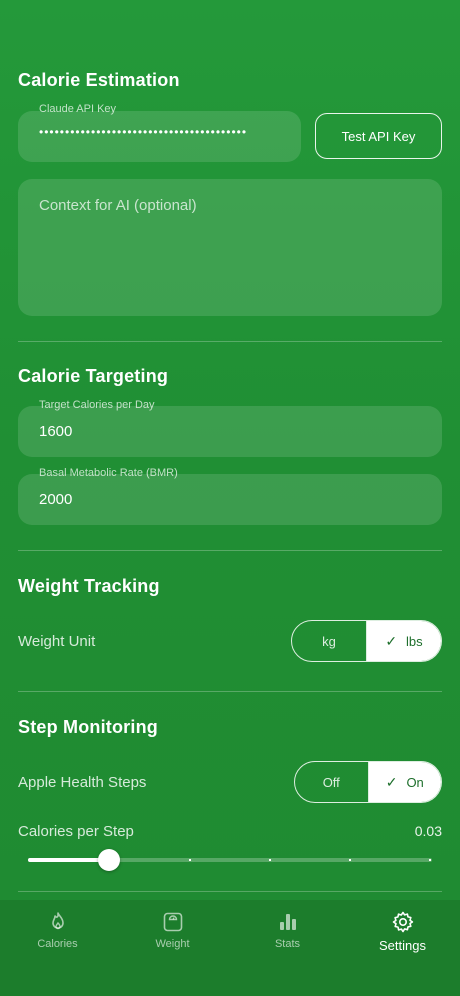 The height and width of the screenshot is (996, 460). I want to click on apple-health-steps-selector: Off ✓ On, so click(368, 782).